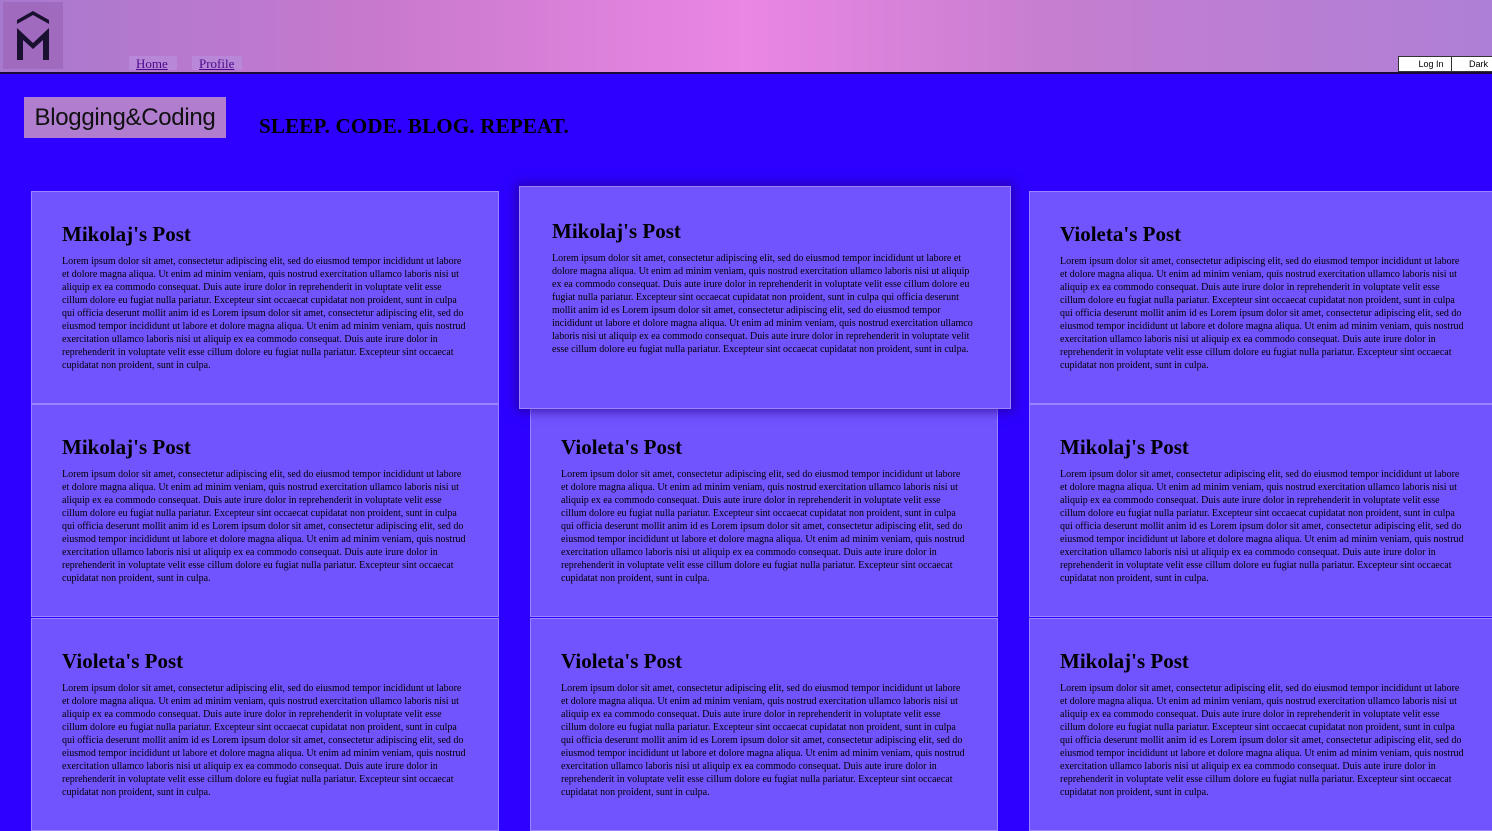 This screenshot has height=831, width=1492. I want to click on page-tagline: SLEEP. CODE. BLOG. REPEAT., so click(414, 126).